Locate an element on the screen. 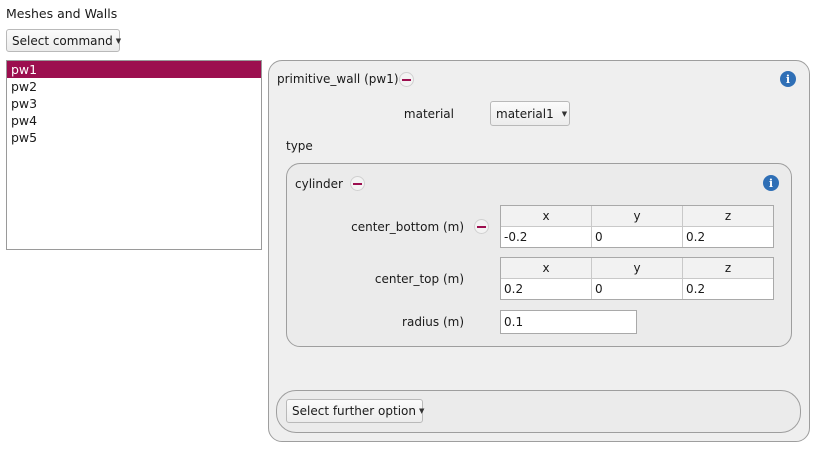 This screenshot has height=449, width=817. center-top-label: center_top (m) is located at coordinates (419, 279).